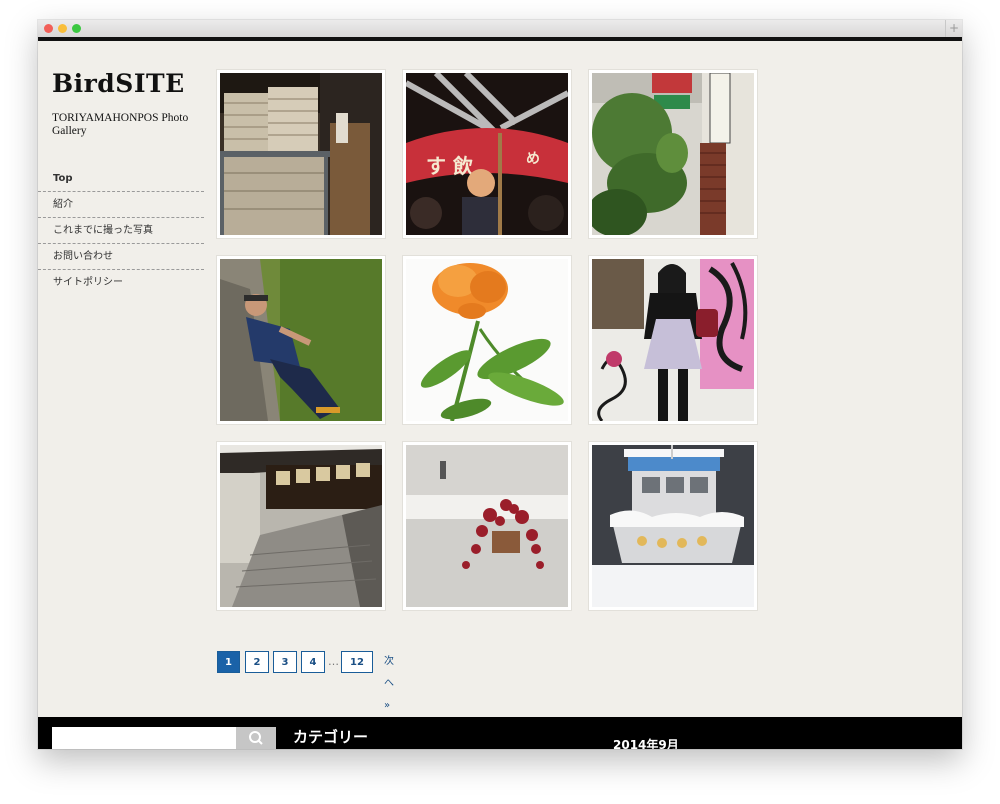  What do you see at coordinates (257, 662) in the screenshot?
I see `page-2-link: 2` at bounding box center [257, 662].